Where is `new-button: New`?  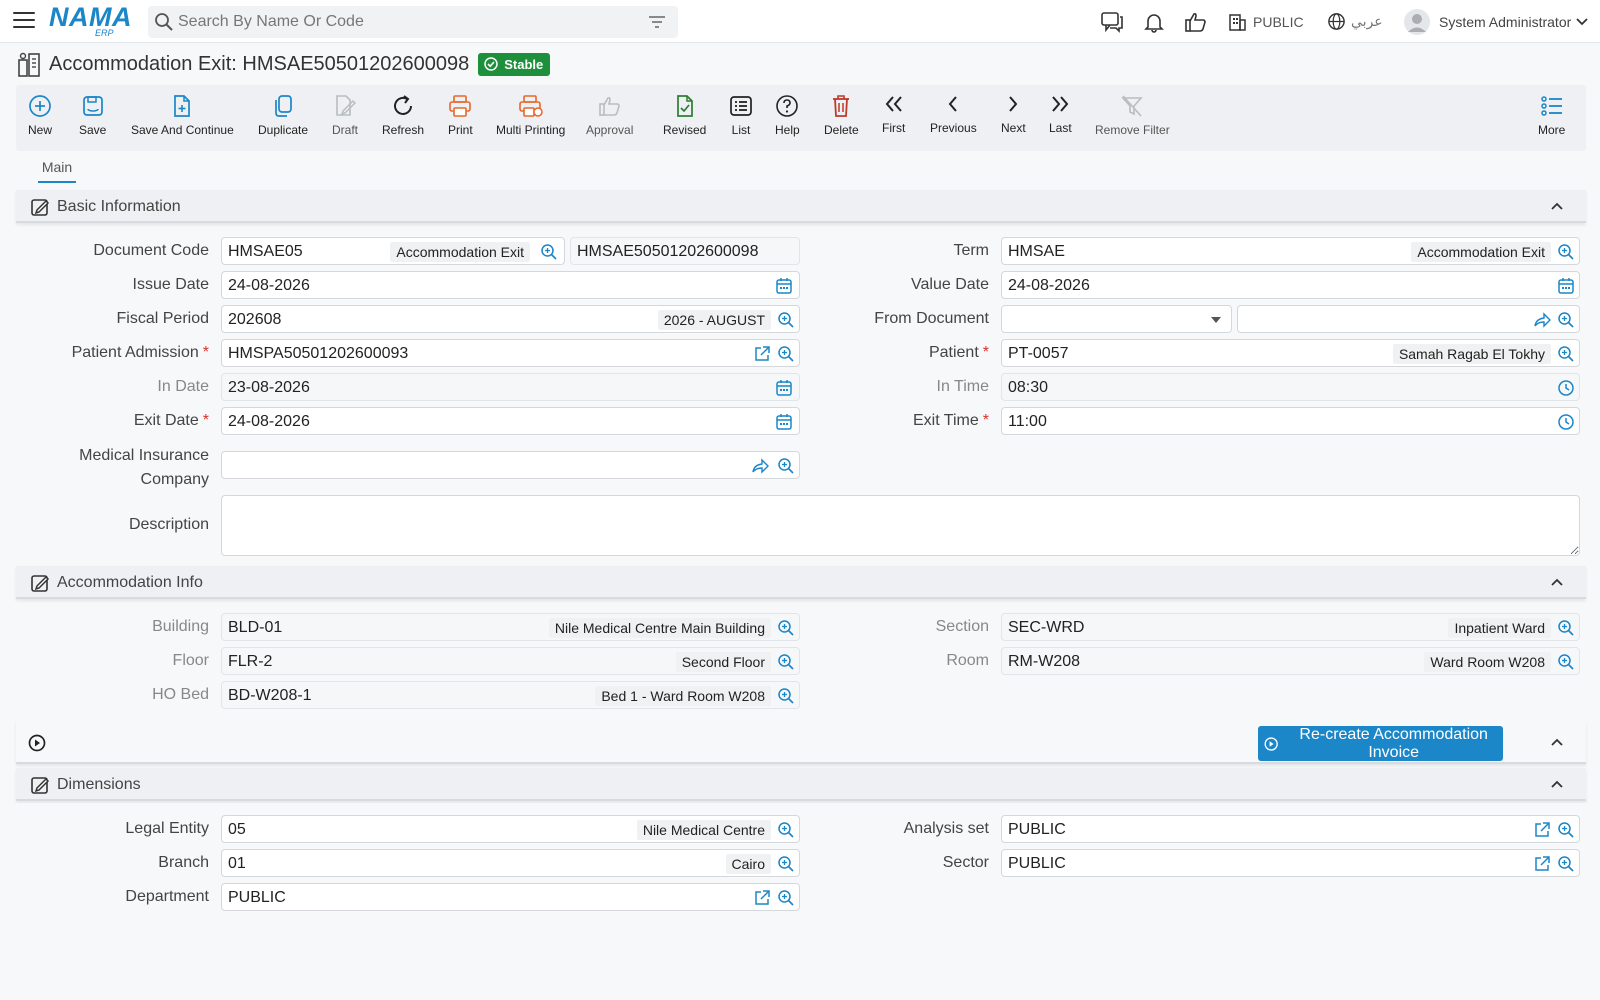 new-button: New is located at coordinates (40, 115).